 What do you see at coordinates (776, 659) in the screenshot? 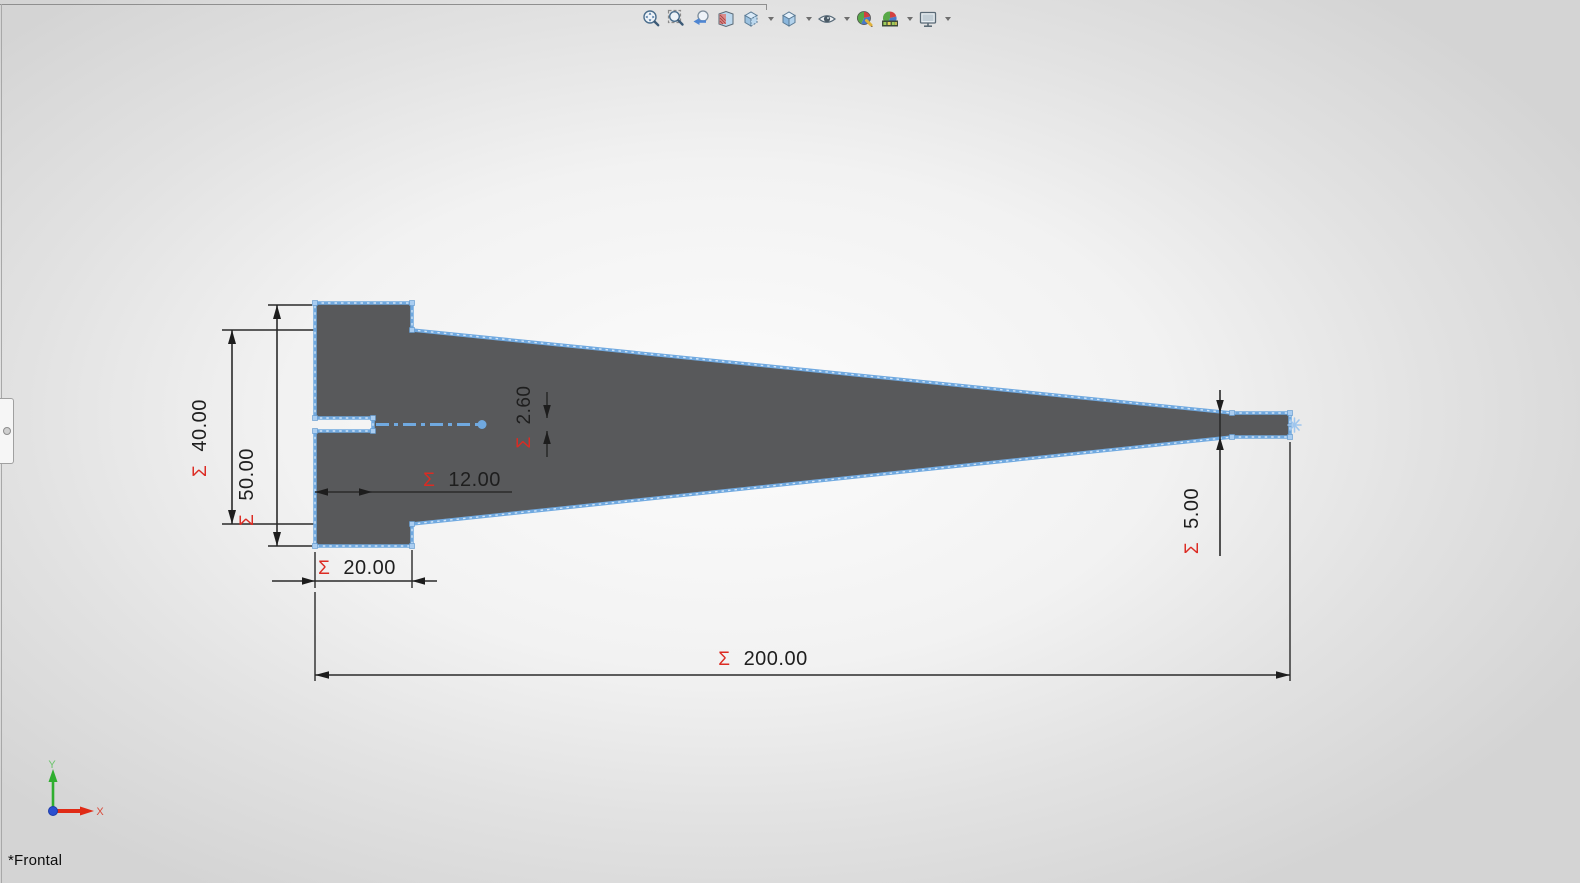
I see `dimension-value: 200.00` at bounding box center [776, 659].